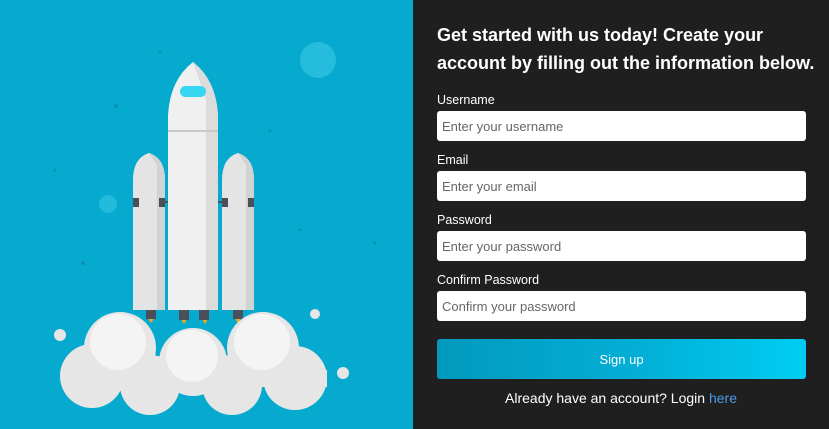  I want to click on planet-small, so click(108, 204).